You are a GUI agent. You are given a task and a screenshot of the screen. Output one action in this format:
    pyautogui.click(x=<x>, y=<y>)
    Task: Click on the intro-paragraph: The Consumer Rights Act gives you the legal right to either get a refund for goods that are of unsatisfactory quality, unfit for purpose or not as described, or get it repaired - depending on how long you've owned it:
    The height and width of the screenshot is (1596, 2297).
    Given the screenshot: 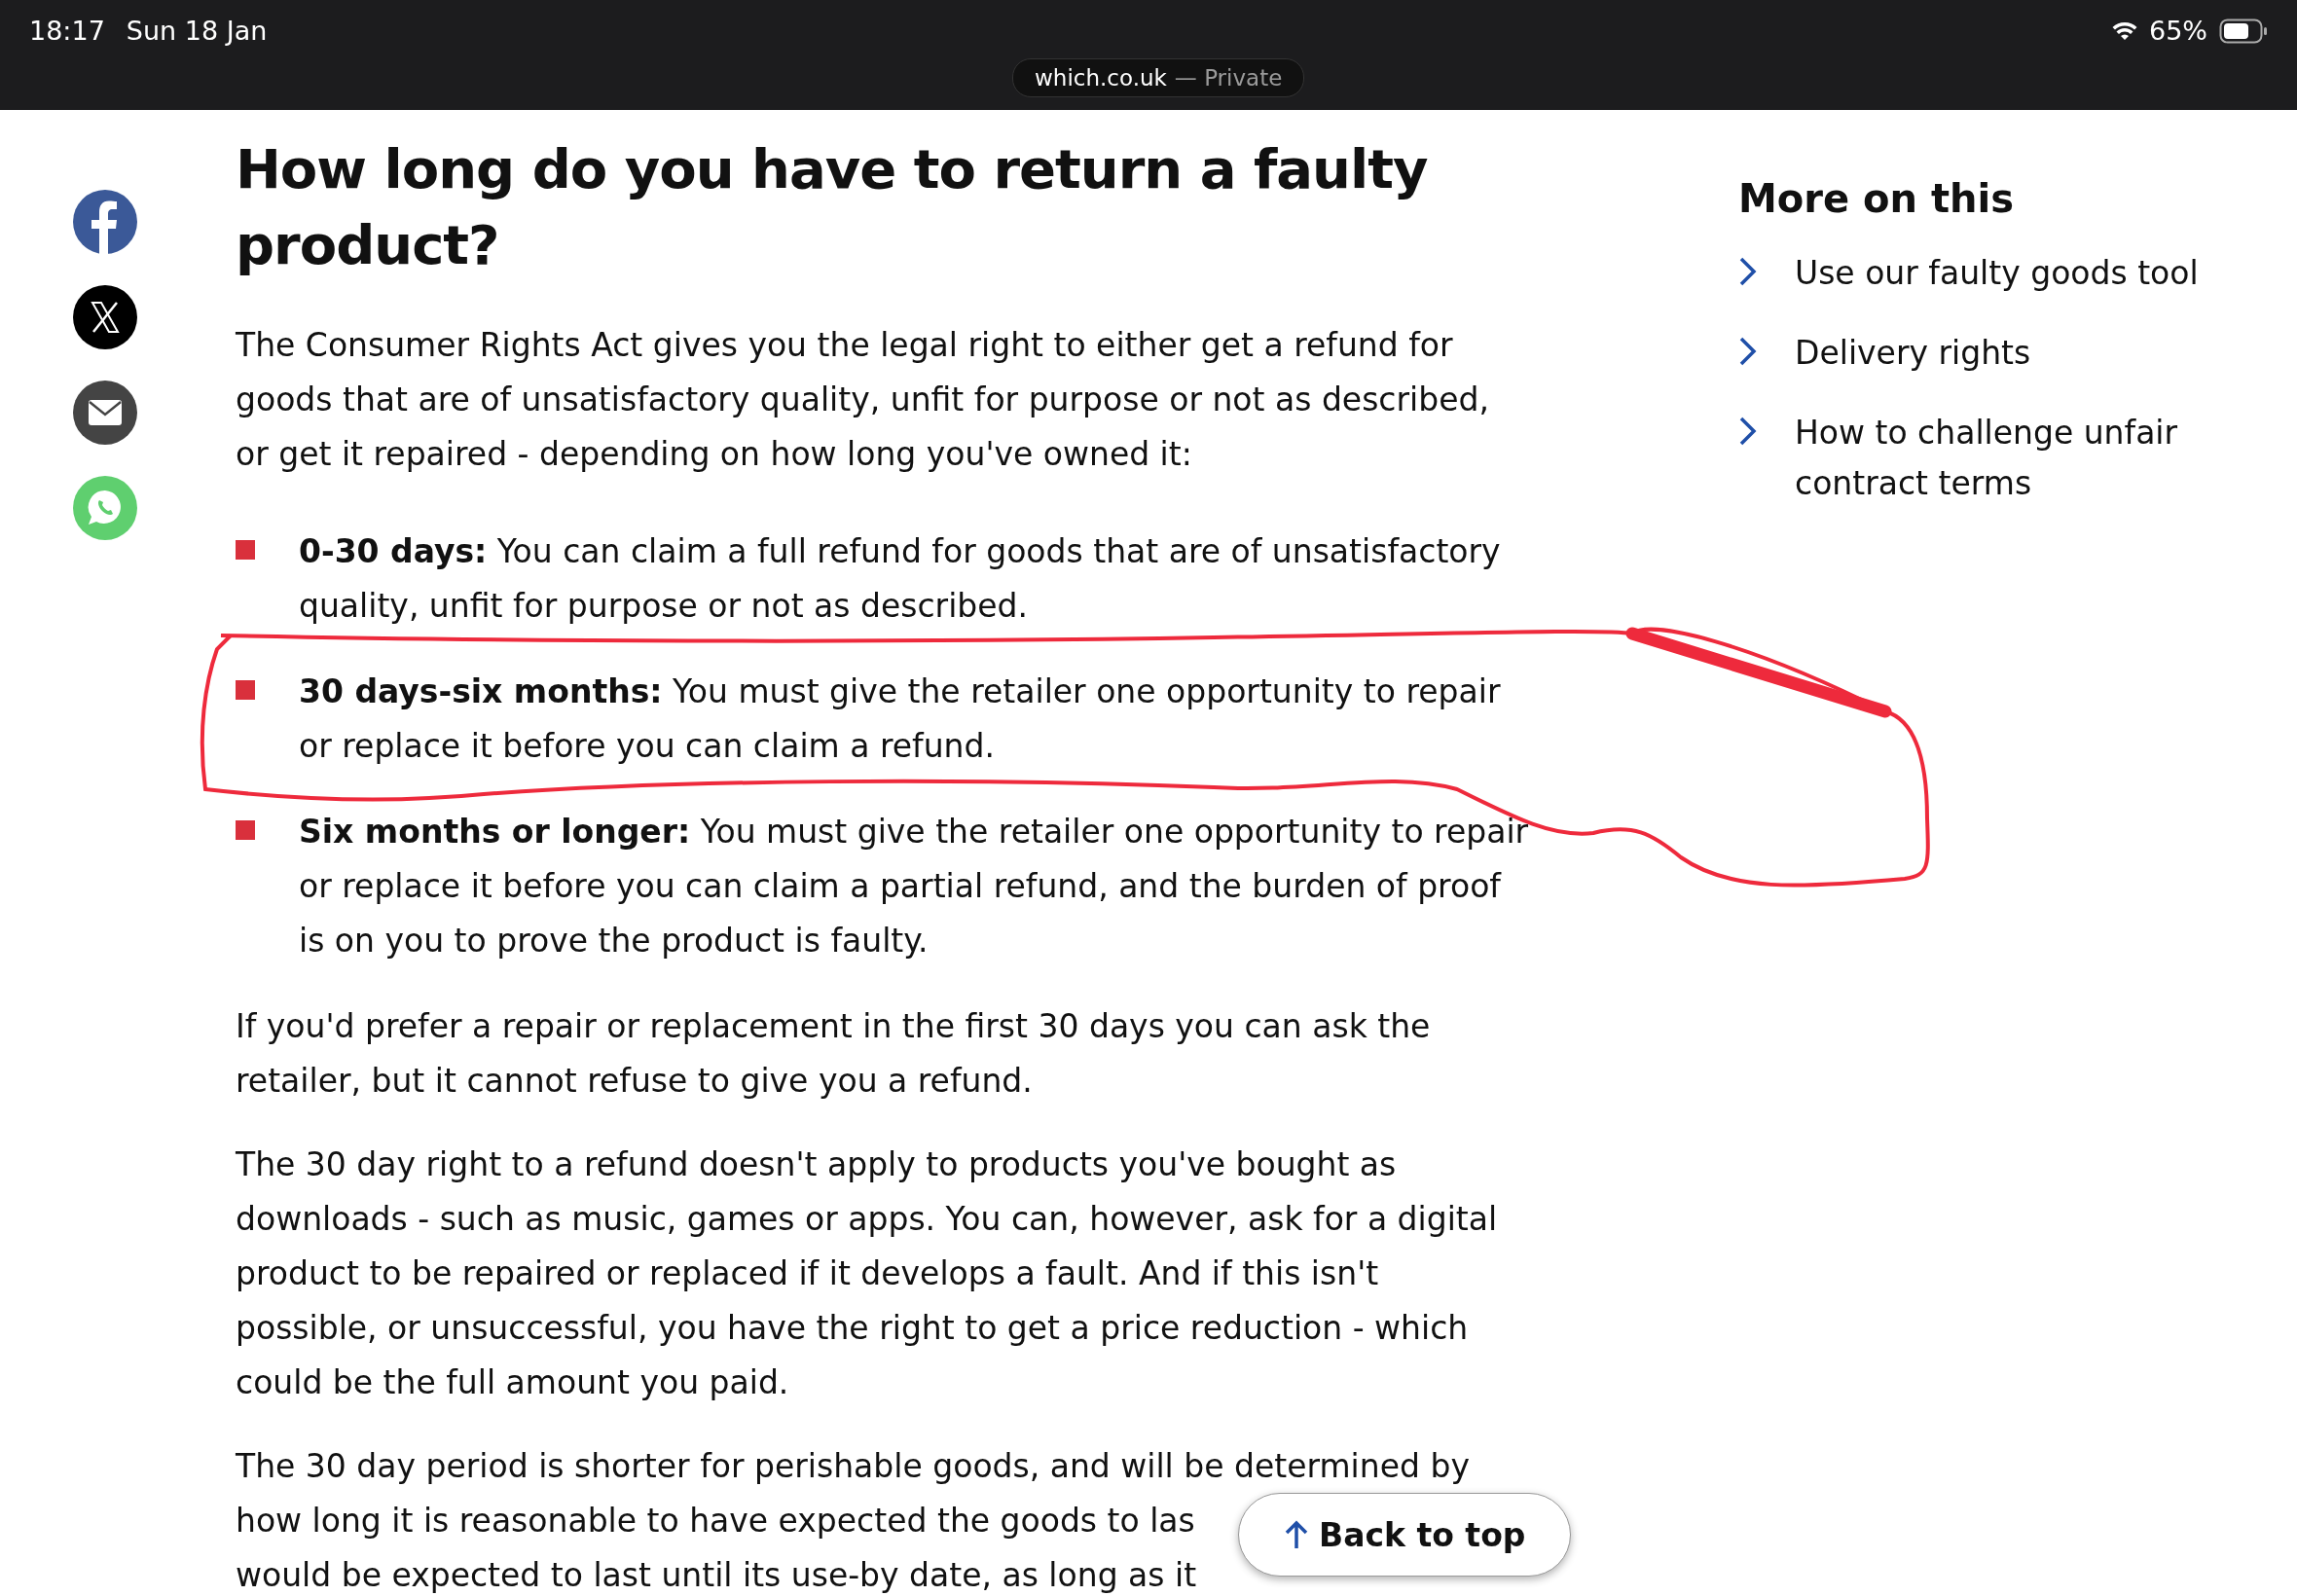 What is the action you would take?
    pyautogui.click(x=863, y=400)
    